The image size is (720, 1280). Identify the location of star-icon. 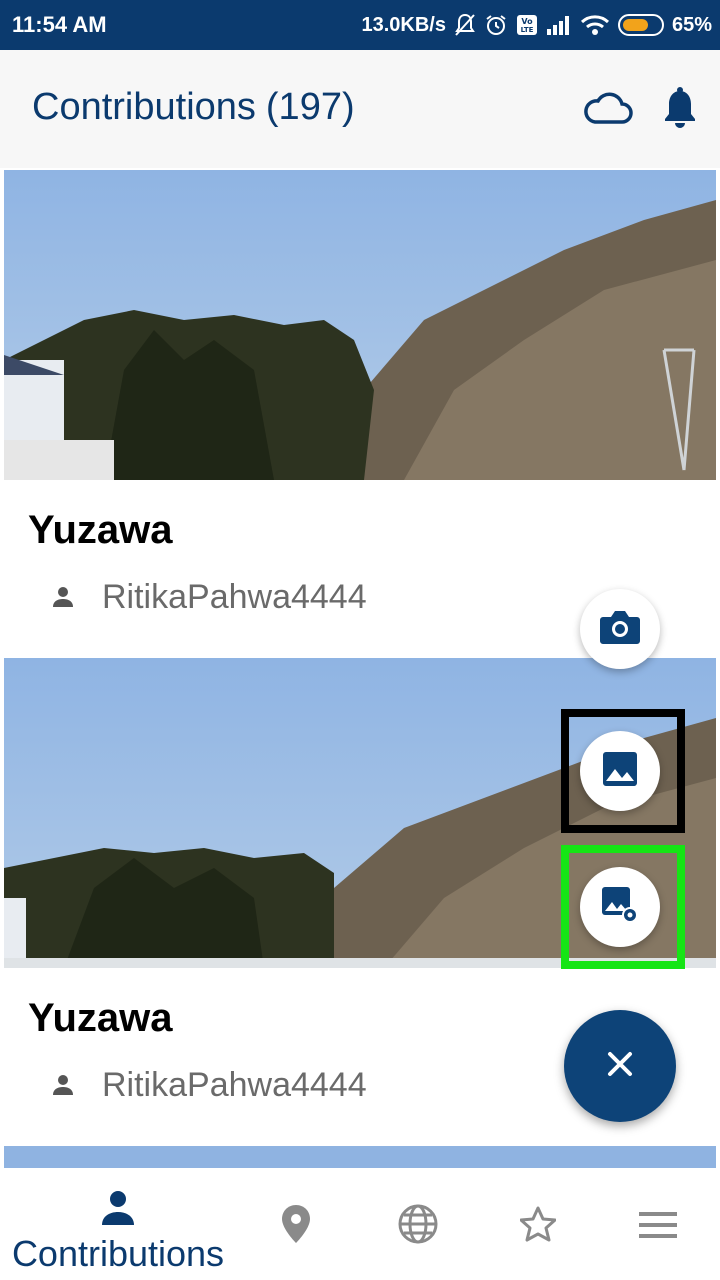
(538, 1226).